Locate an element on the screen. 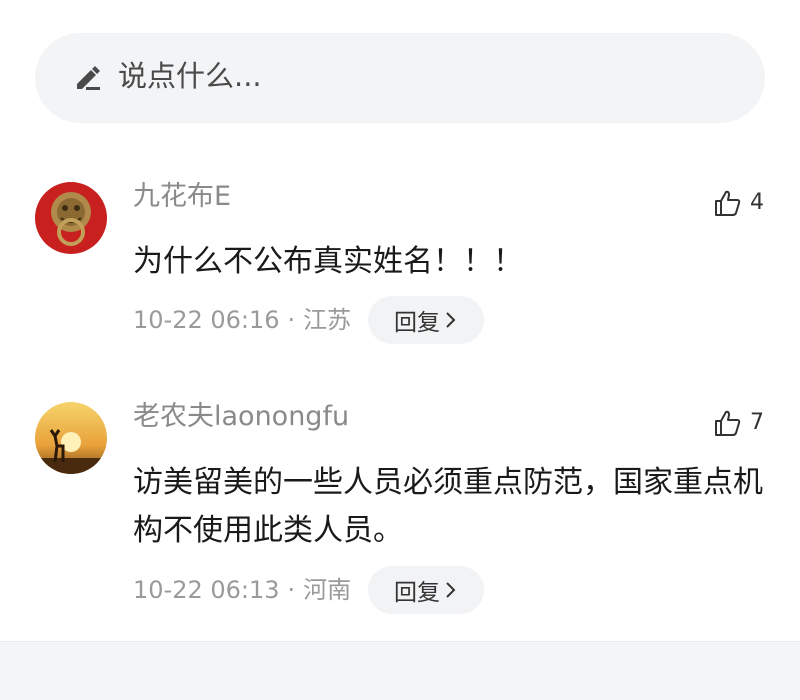 Image resolution: width=800 pixels, height=700 pixels. like-count: 7 is located at coordinates (757, 422).